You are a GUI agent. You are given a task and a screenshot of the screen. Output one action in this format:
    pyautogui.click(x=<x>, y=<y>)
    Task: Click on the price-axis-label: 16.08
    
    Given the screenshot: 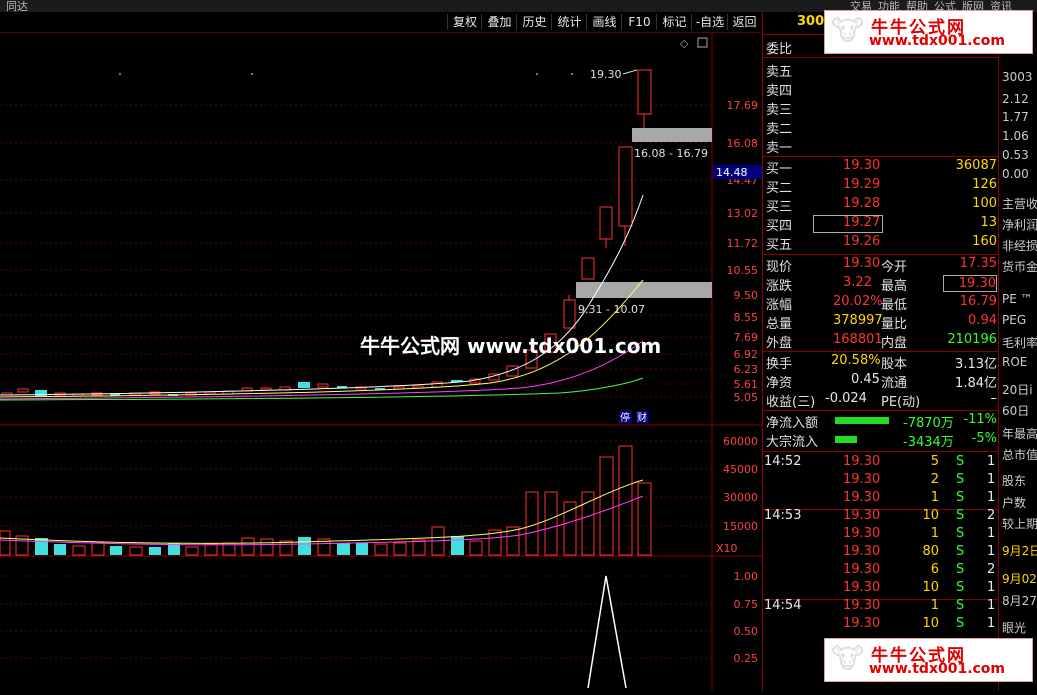 What is the action you would take?
    pyautogui.click(x=743, y=143)
    